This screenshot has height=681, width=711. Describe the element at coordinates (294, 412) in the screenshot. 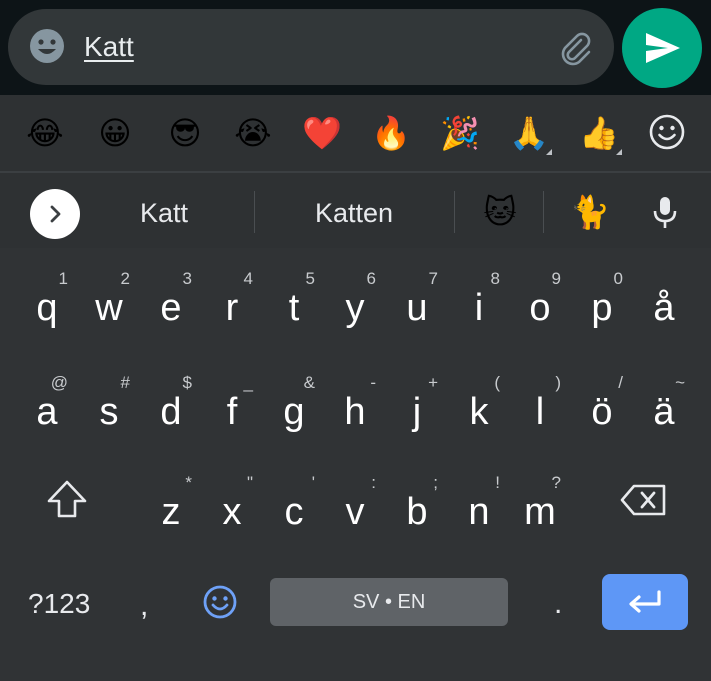

I see `key-label: g` at that location.